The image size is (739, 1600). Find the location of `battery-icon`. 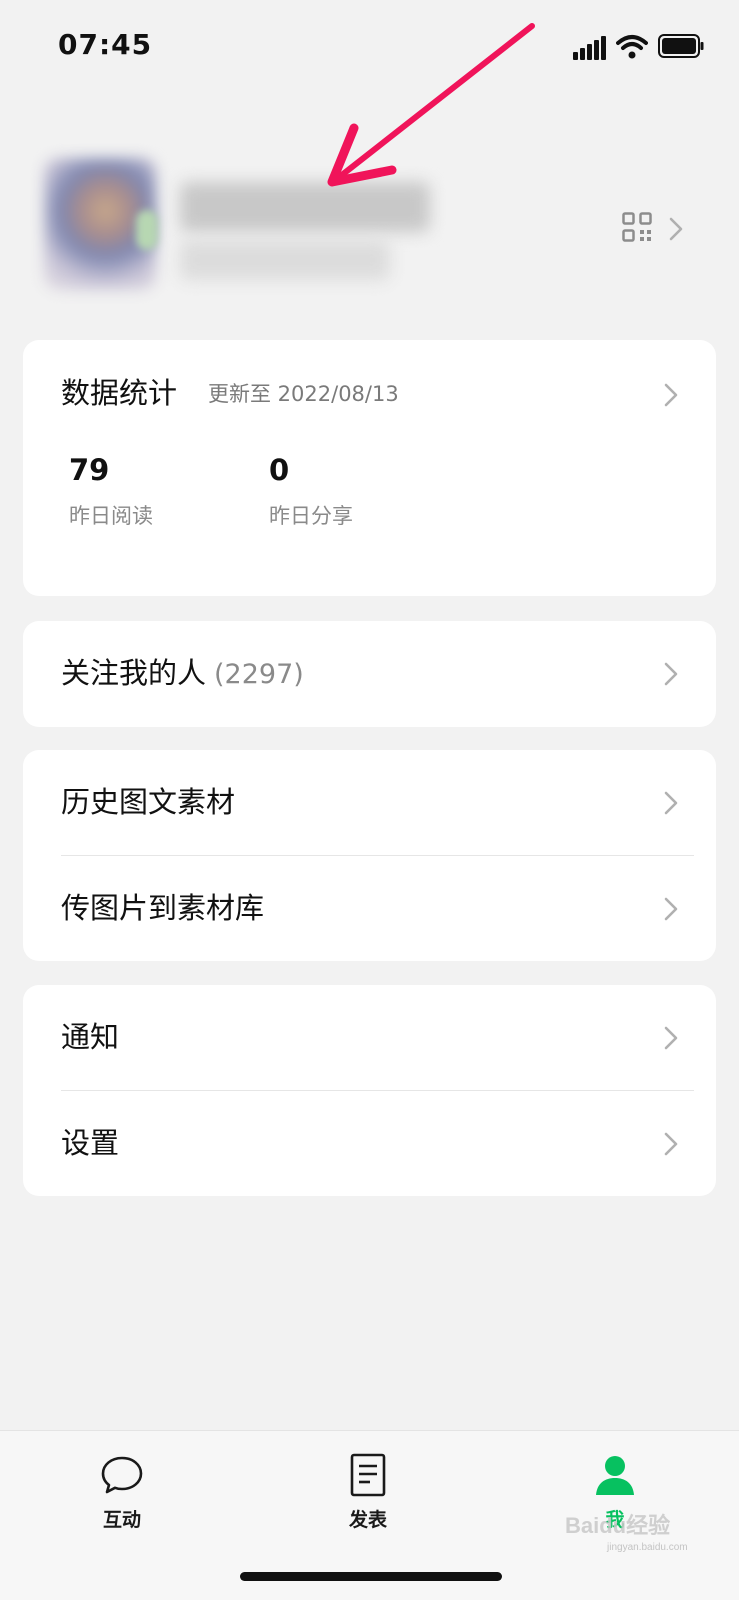

battery-icon is located at coordinates (681, 46).